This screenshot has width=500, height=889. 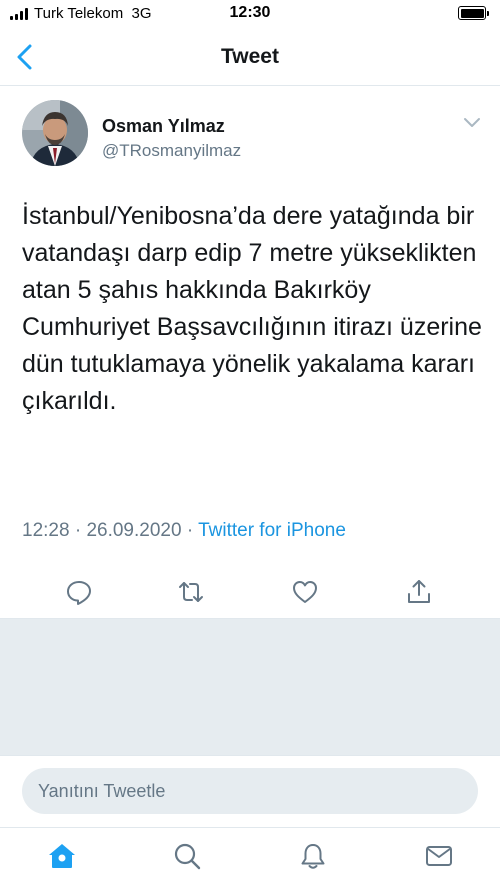 I want to click on search-icon, so click(x=187, y=856).